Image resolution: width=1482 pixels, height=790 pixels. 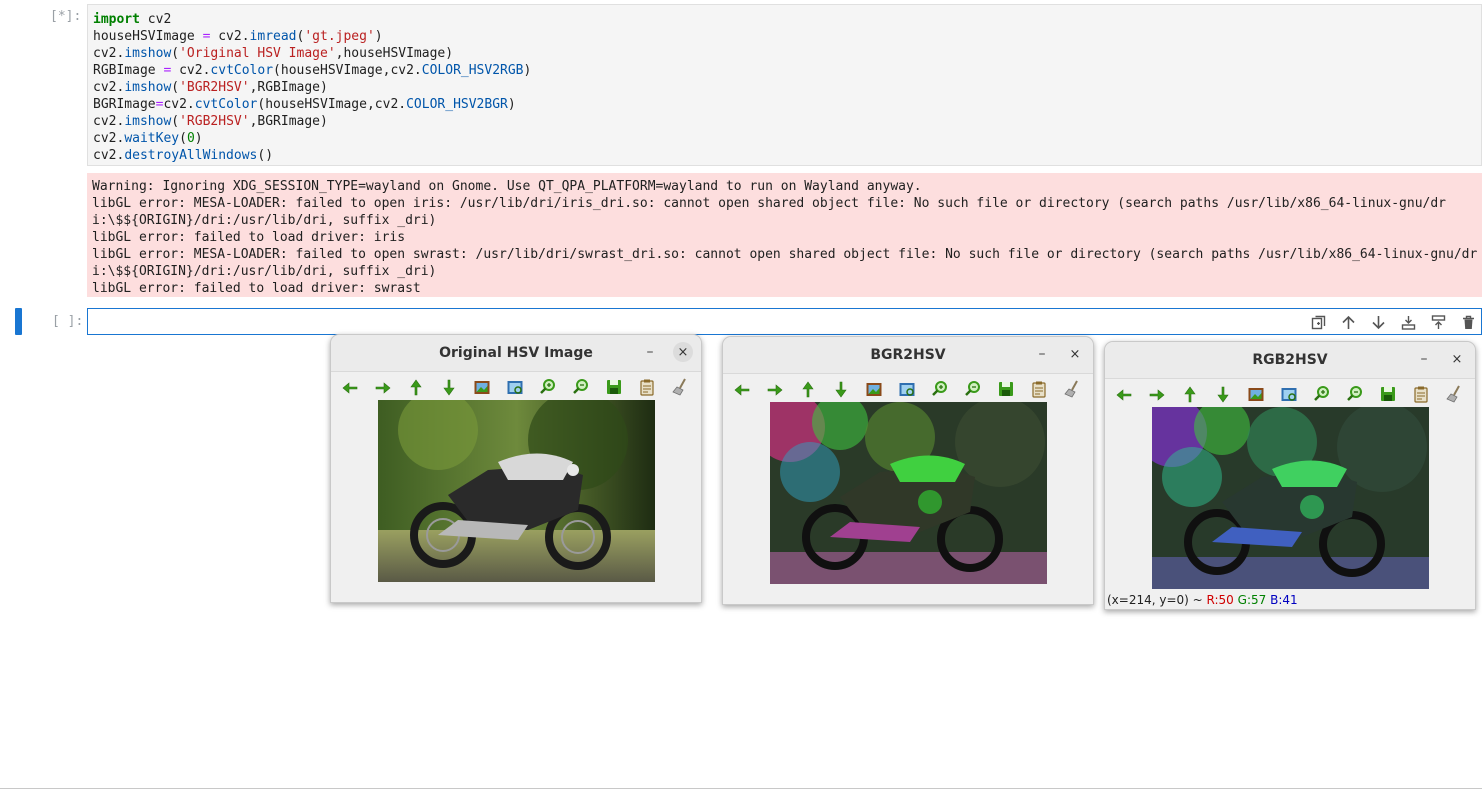 What do you see at coordinates (741, 788) in the screenshot?
I see `bottom-divider` at bounding box center [741, 788].